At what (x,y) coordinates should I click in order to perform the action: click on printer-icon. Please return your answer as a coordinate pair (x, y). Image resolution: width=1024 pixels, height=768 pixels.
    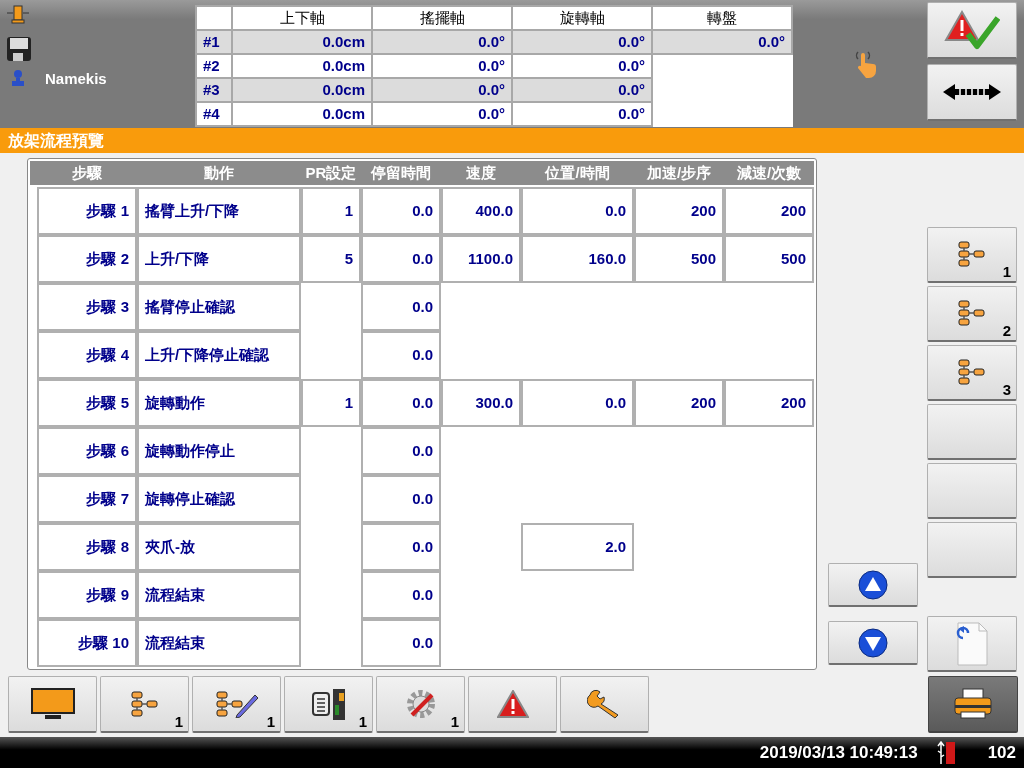
    Looking at the image, I should click on (973, 704).